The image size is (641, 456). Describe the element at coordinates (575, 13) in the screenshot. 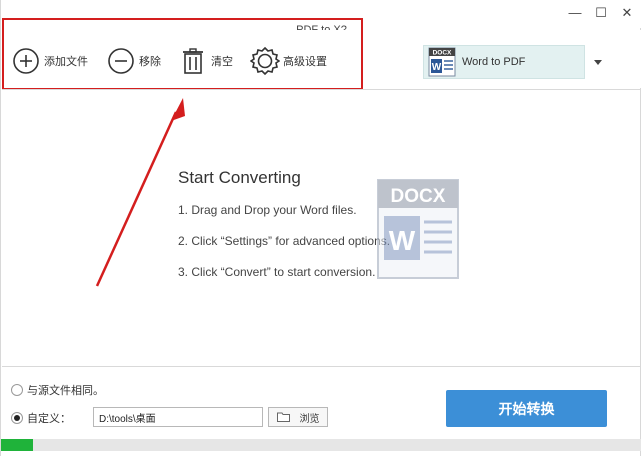

I see `minimize-button: —` at that location.